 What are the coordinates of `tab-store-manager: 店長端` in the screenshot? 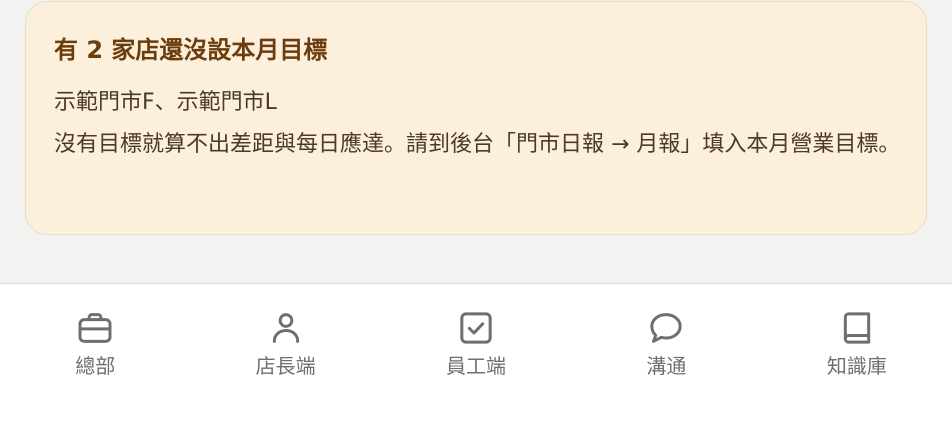 It's located at (285, 355).